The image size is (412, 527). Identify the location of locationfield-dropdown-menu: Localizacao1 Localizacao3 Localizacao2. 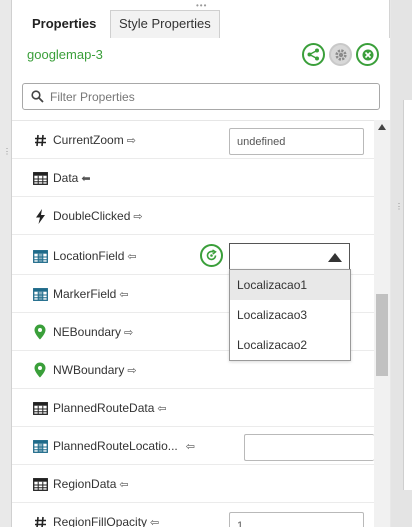
(290, 315).